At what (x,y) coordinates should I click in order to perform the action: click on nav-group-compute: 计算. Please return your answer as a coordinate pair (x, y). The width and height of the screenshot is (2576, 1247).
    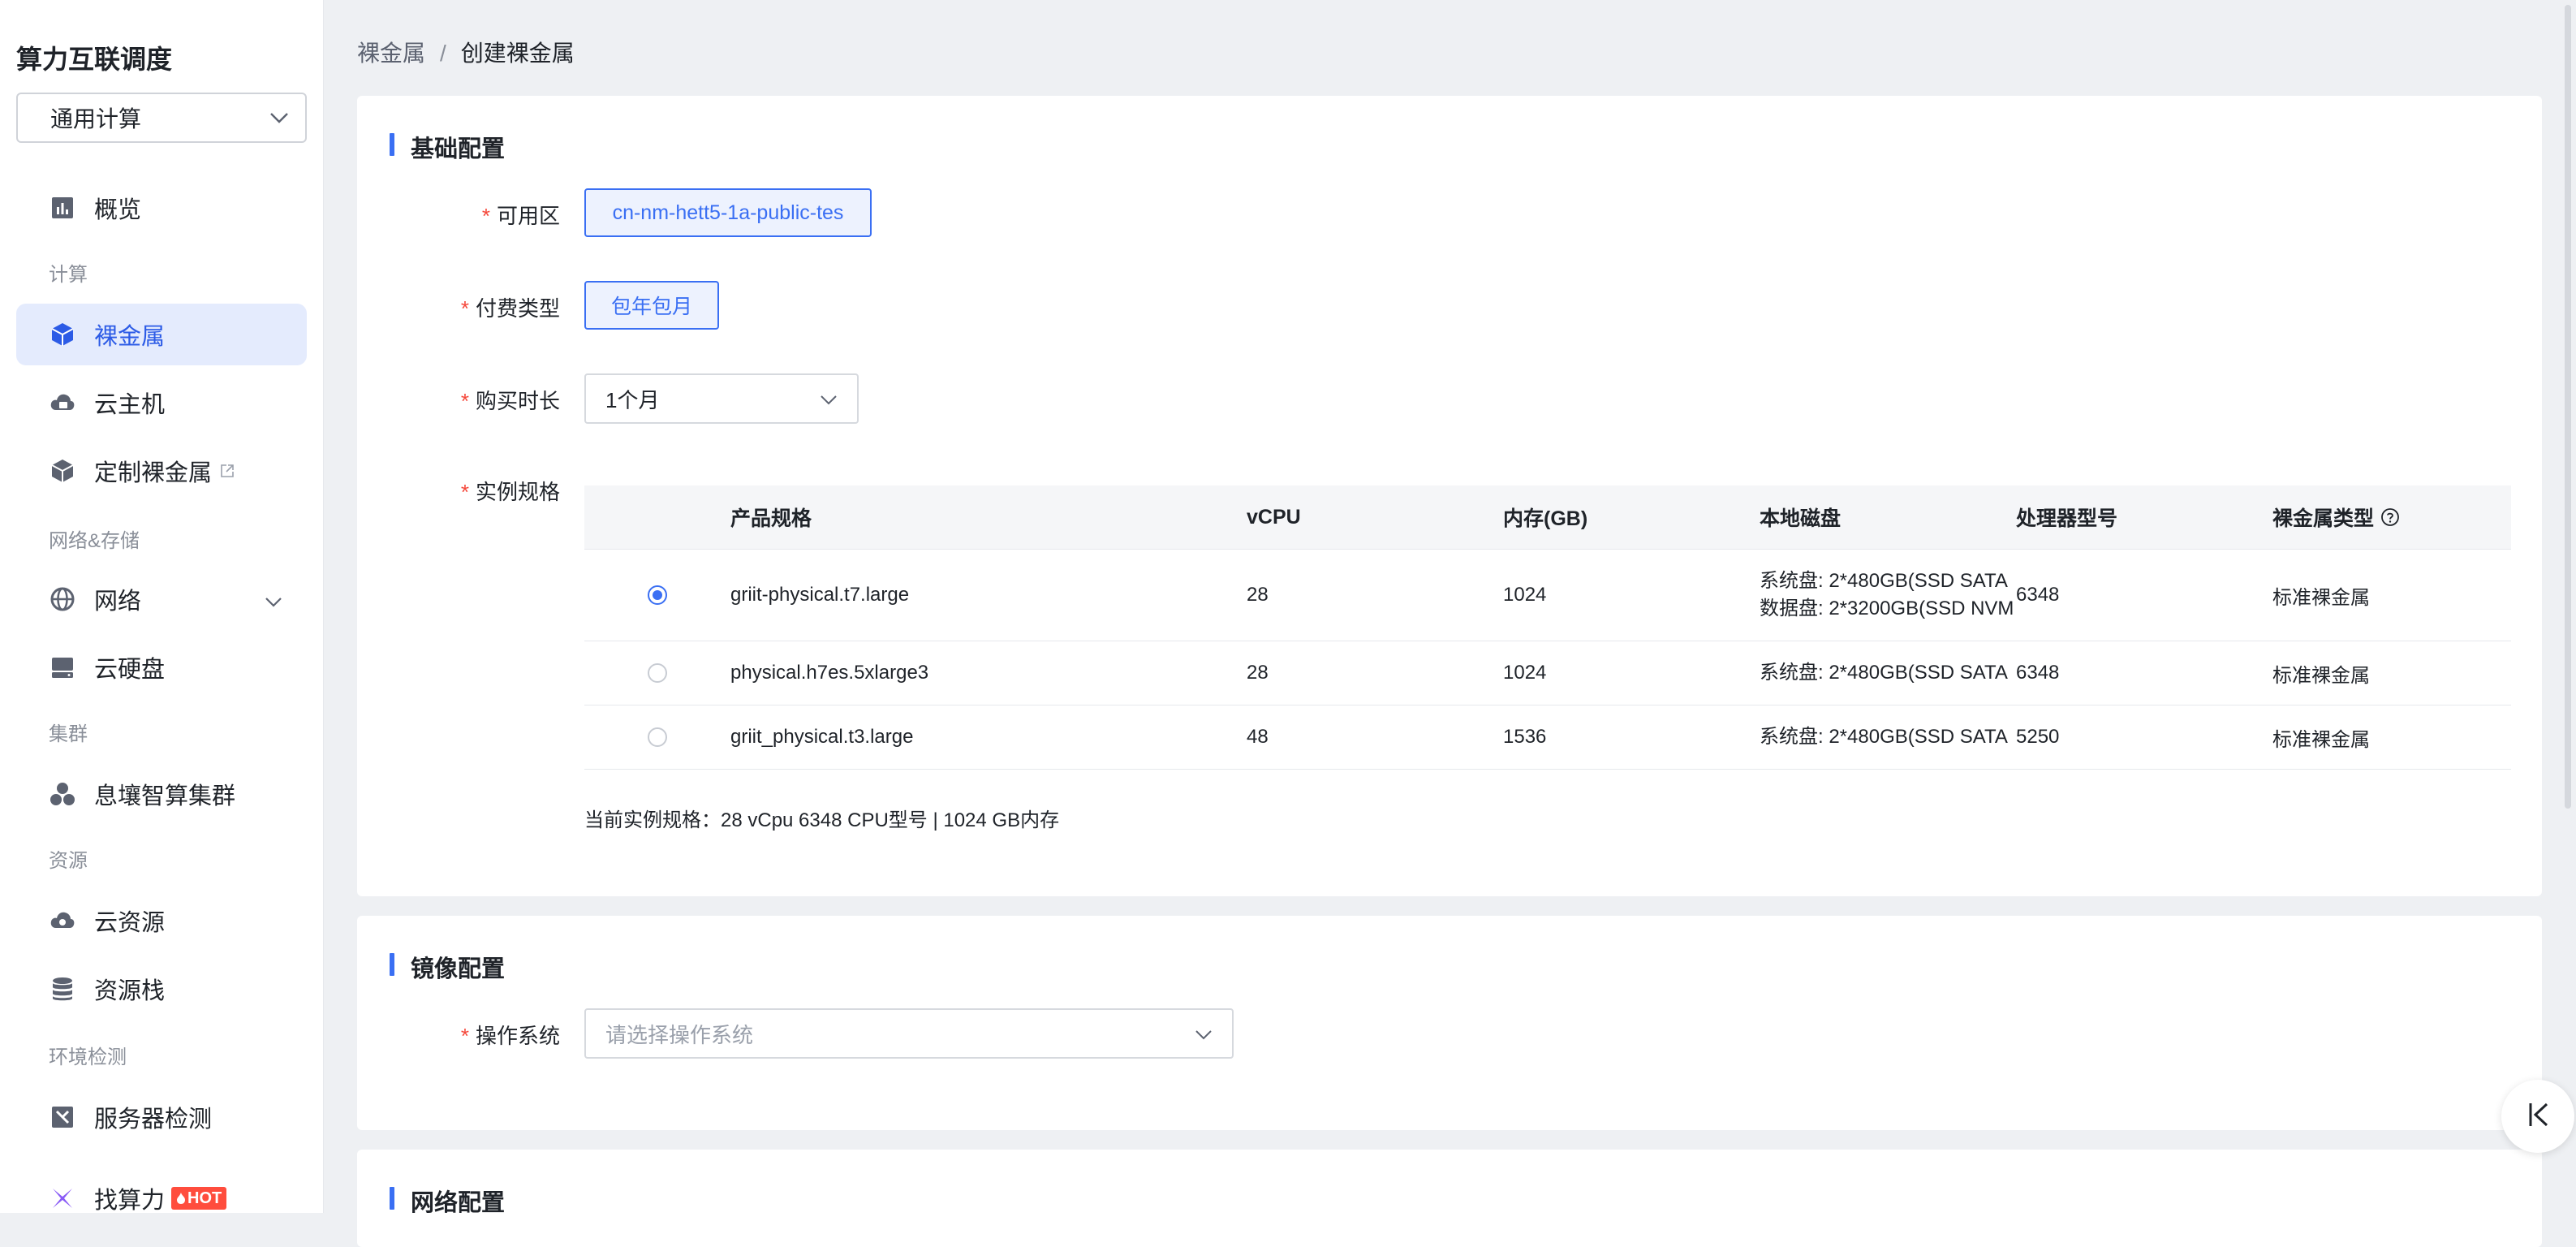
    Looking at the image, I should click on (69, 275).